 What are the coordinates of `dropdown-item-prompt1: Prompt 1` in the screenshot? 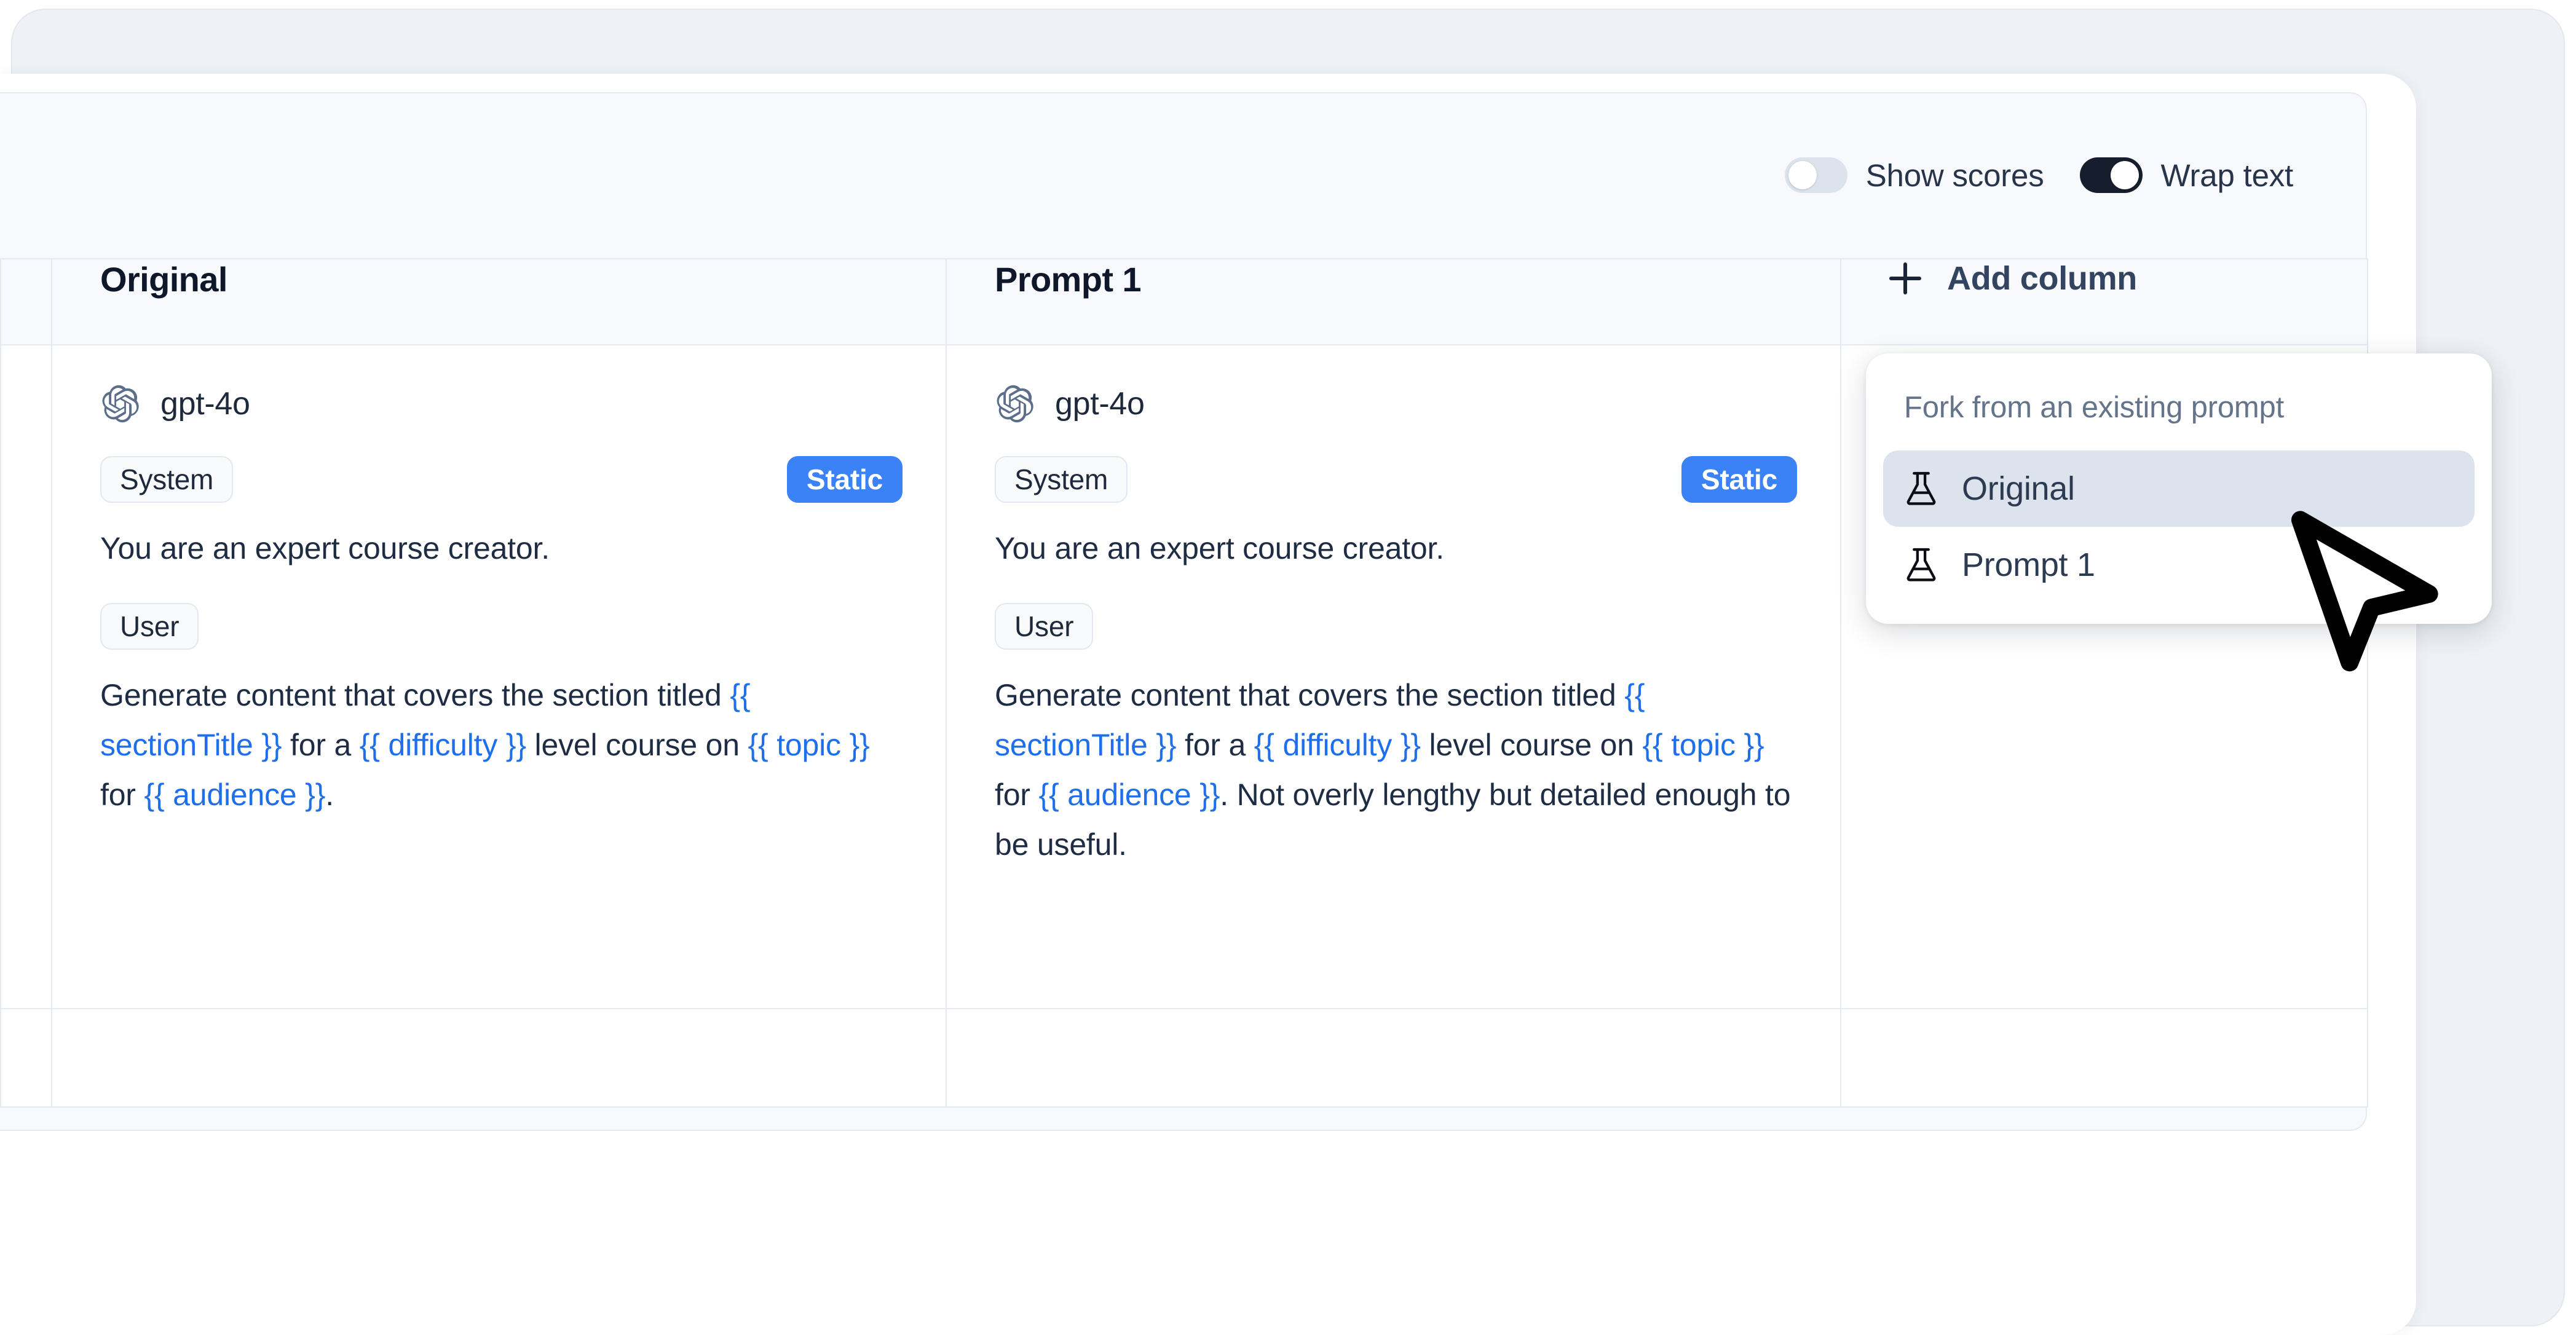 It's located at (2179, 565).